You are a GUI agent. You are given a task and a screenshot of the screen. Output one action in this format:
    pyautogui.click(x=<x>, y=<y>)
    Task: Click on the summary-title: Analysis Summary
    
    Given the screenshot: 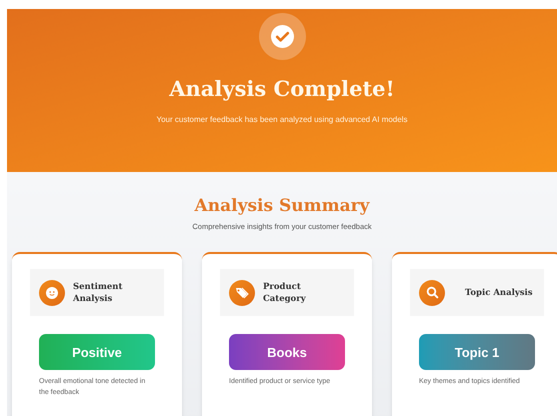 What is the action you would take?
    pyautogui.click(x=282, y=206)
    